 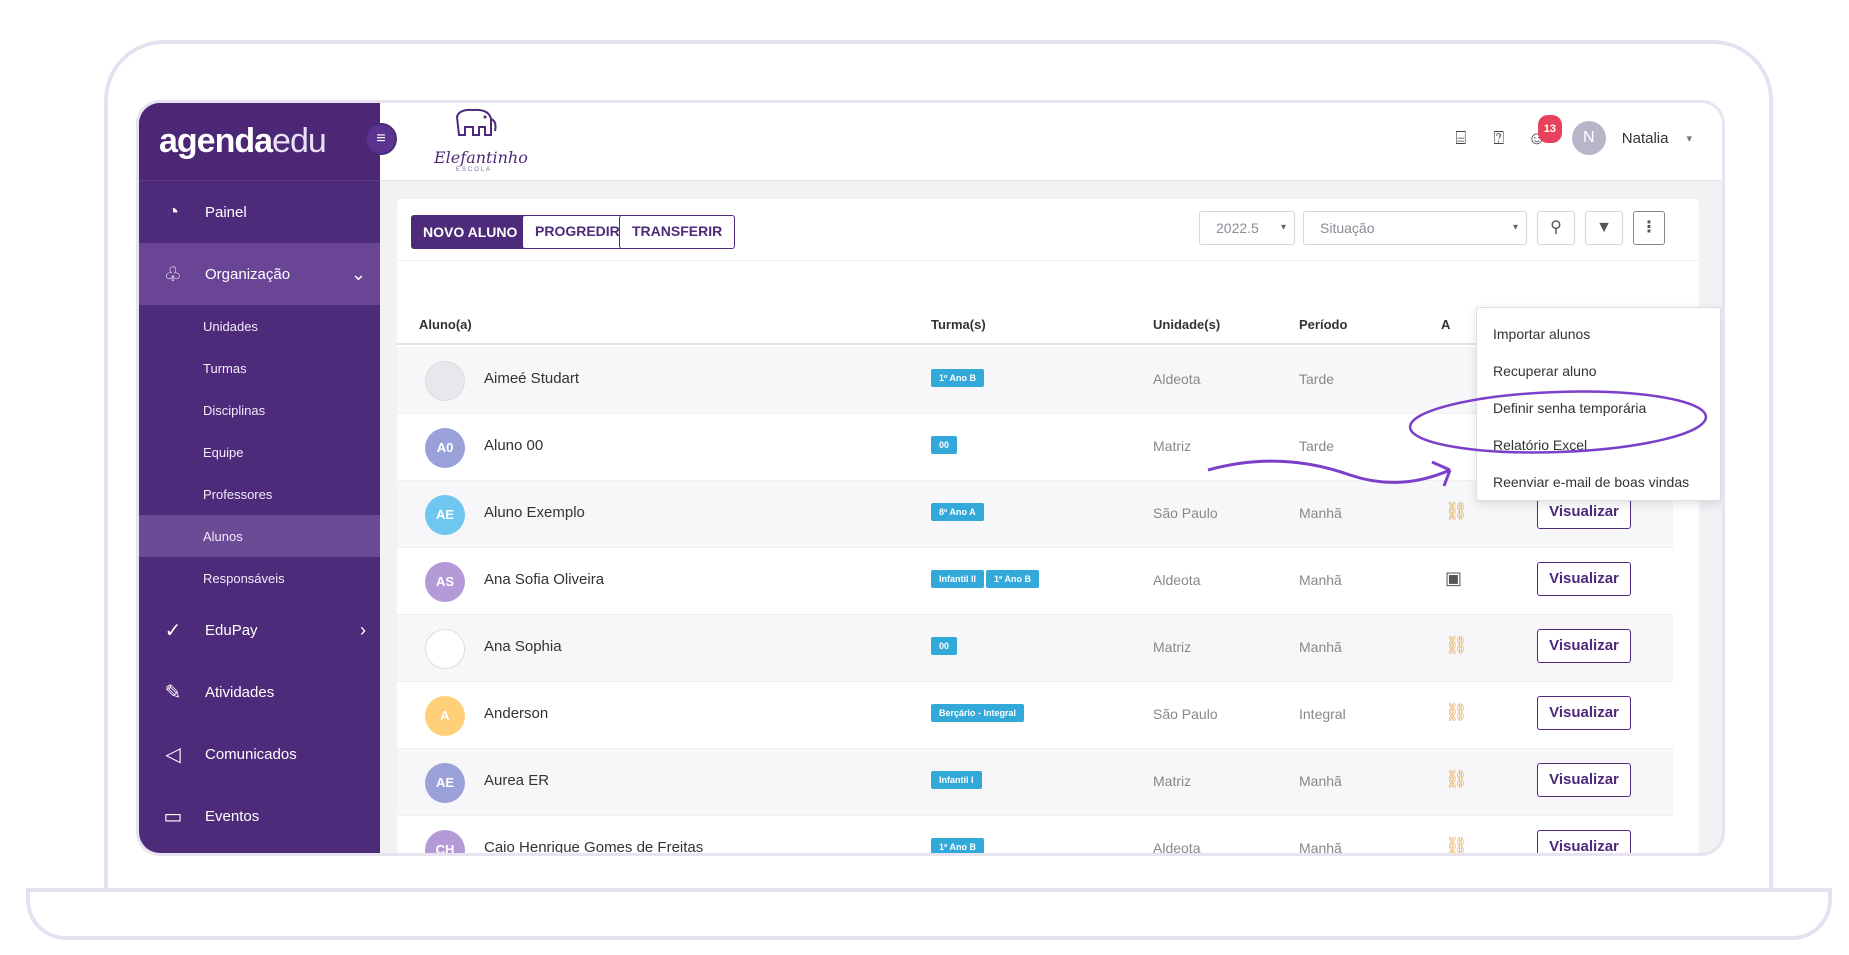 What do you see at coordinates (944, 646) in the screenshot?
I see `class-tags: 00` at bounding box center [944, 646].